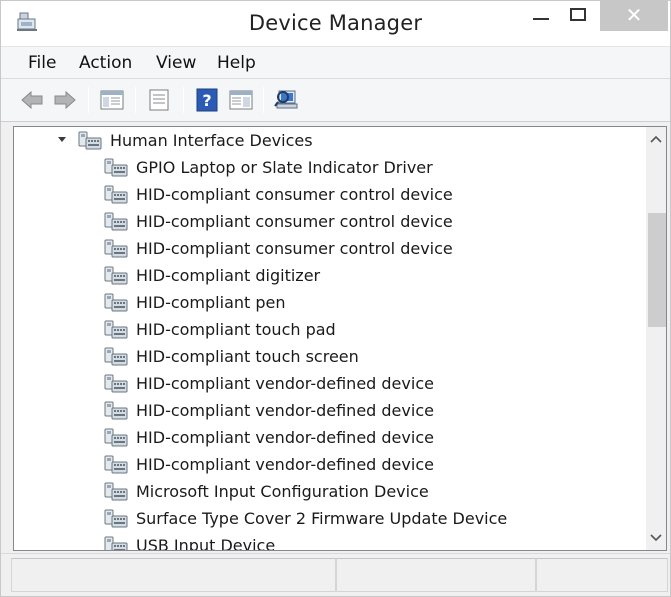 The height and width of the screenshot is (597, 671). What do you see at coordinates (112, 100) in the screenshot?
I see `show-hide-console-tree-icon` at bounding box center [112, 100].